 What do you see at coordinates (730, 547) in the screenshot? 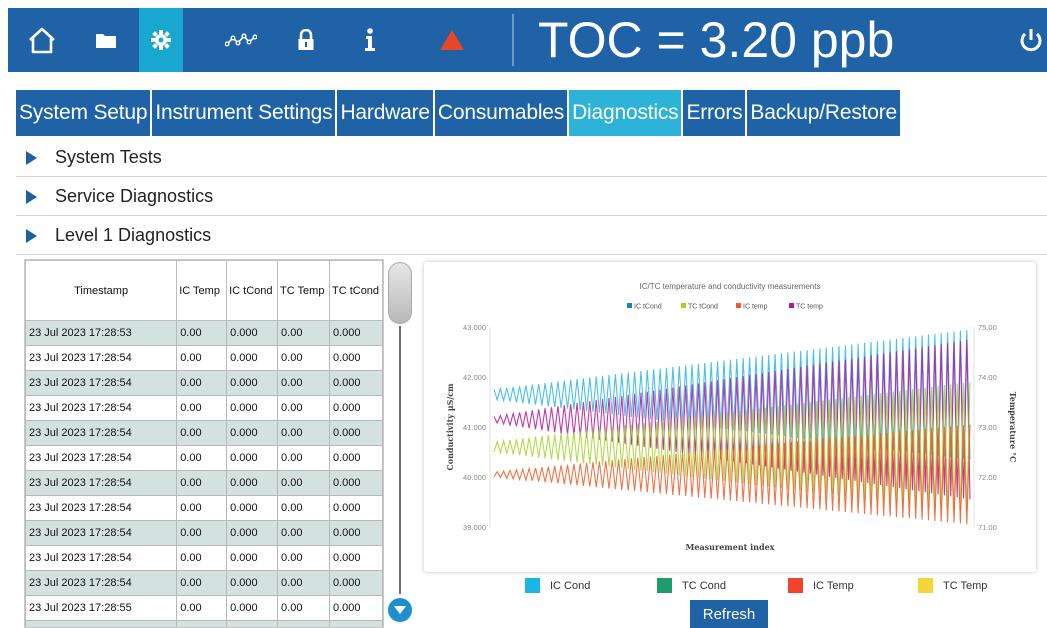
I see `x-axis-label: Measurement index` at bounding box center [730, 547].